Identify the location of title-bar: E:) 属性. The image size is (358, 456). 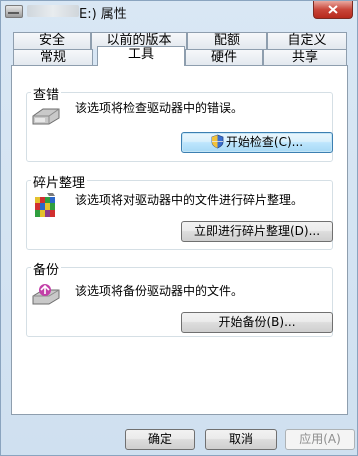
(179, 13).